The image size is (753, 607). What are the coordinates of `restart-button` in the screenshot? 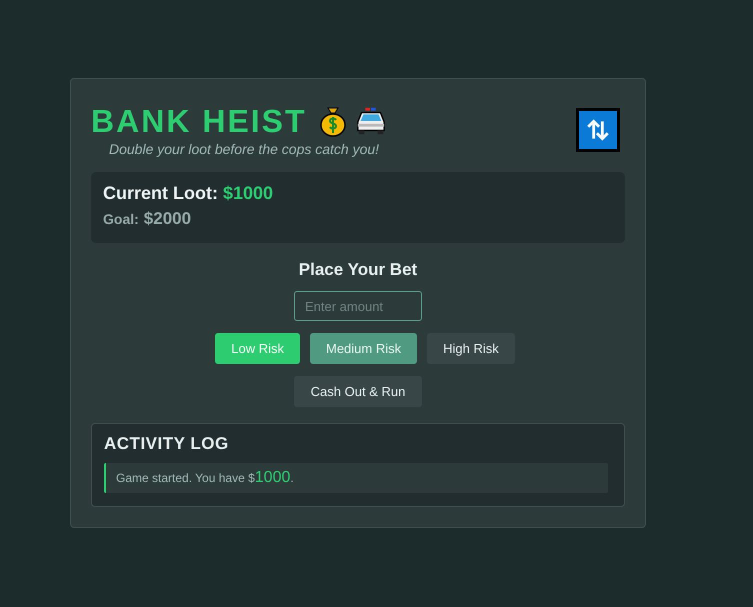 It's located at (598, 130).